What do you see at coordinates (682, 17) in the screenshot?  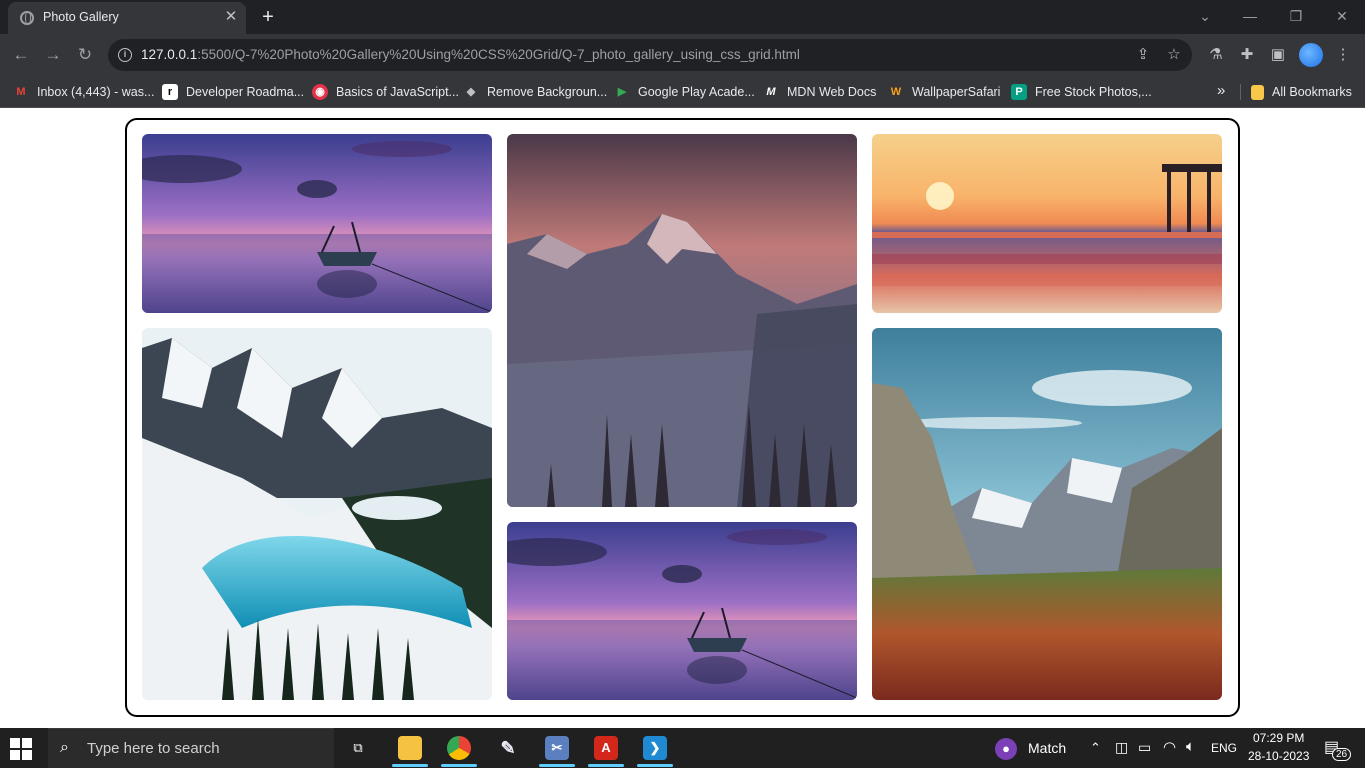 I see `tab-strip: Photo Gallery ✕ + ⌄ — ❐ ✕` at bounding box center [682, 17].